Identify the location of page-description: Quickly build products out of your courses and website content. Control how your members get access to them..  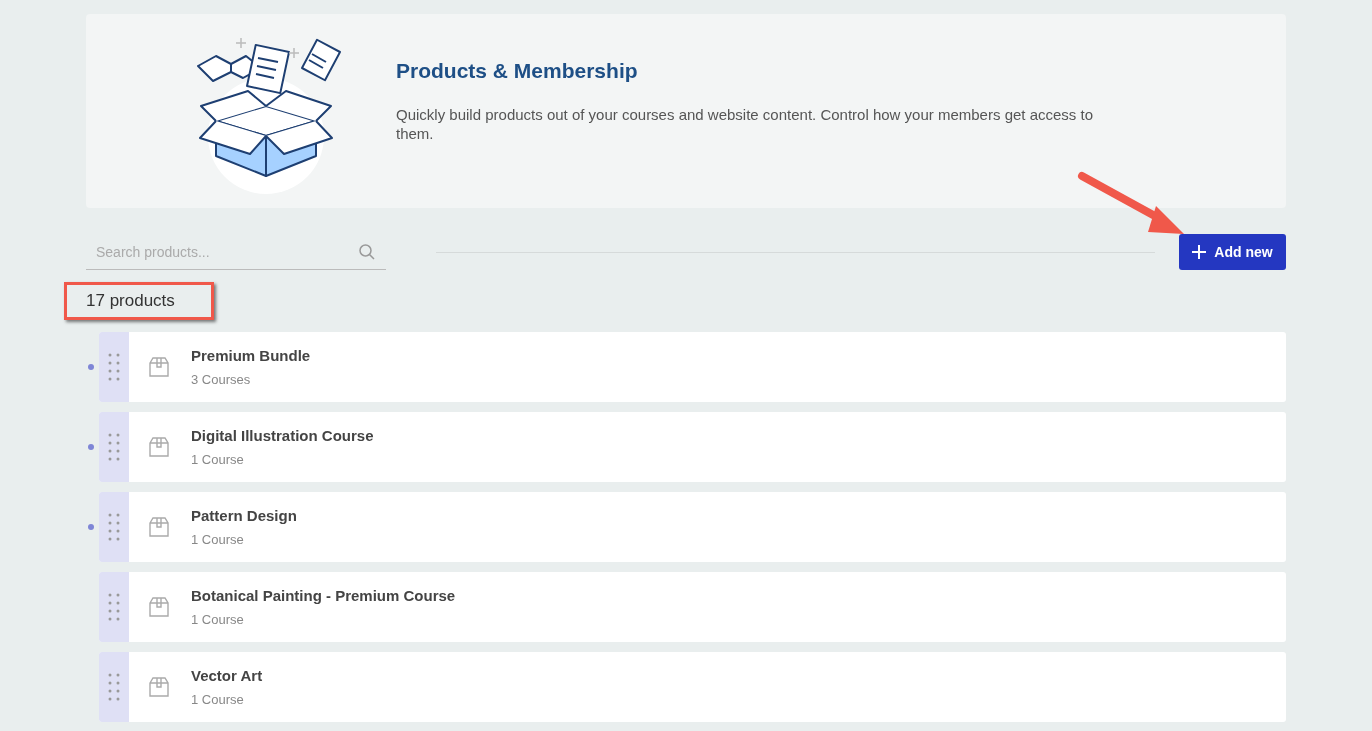
(745, 124).